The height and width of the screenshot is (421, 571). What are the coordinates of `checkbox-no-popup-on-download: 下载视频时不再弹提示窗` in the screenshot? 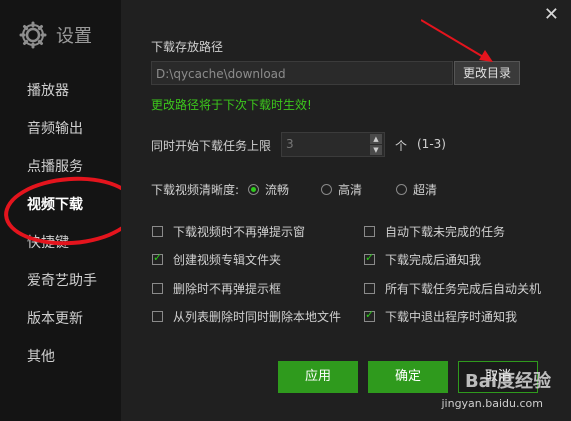 It's located at (228, 231).